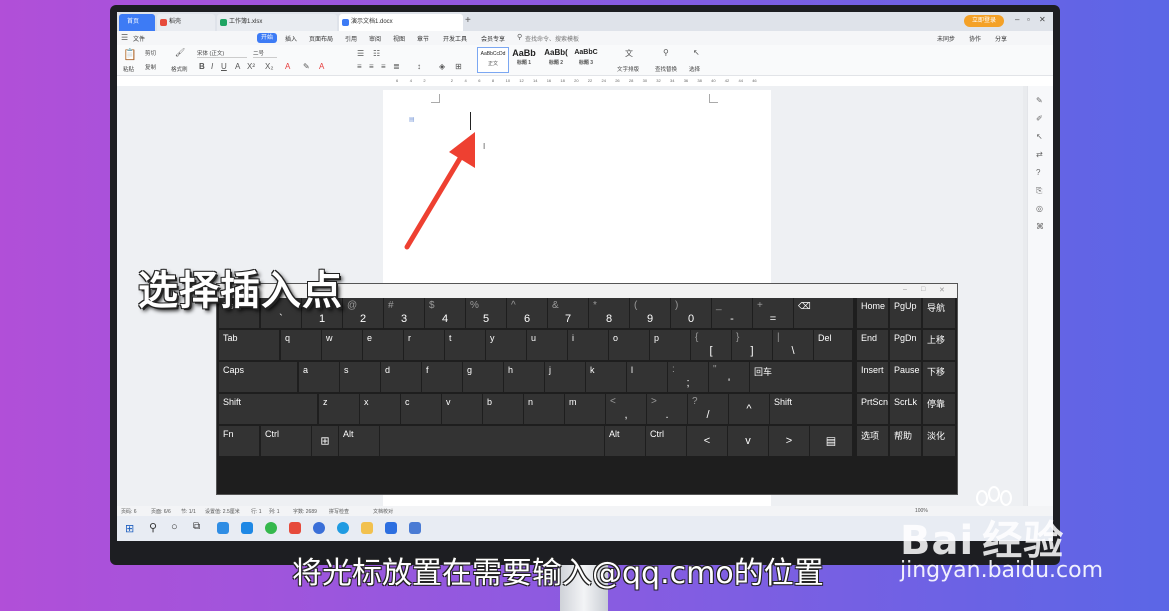 The width and height of the screenshot is (1169, 611). I want to click on key: e, so click(383, 345).